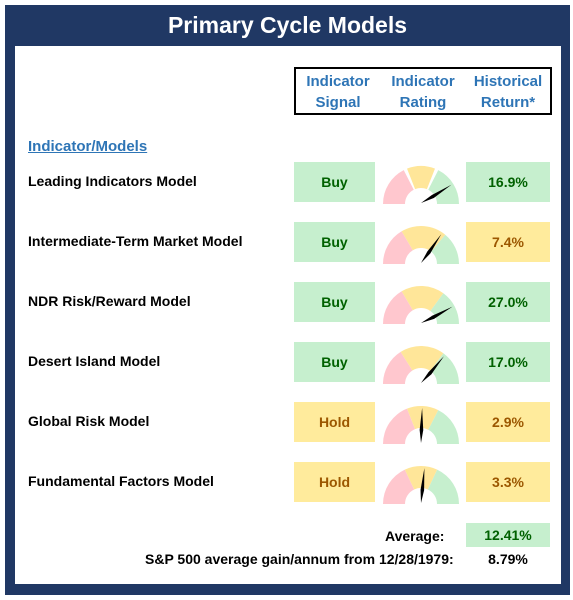 The width and height of the screenshot is (573, 600). I want to click on gauge-red-segment, so click(398, 187).